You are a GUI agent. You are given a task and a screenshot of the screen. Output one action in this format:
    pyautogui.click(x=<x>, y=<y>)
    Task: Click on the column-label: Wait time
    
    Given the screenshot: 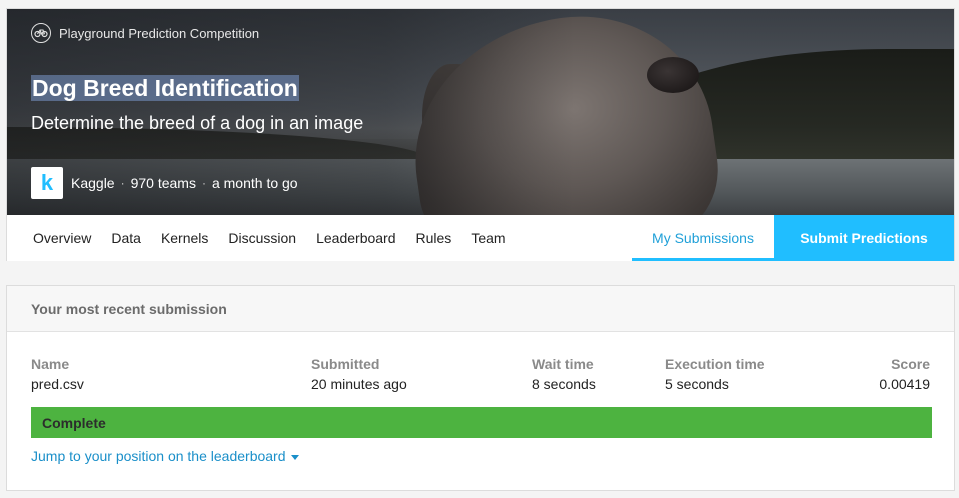 What is the action you would take?
    pyautogui.click(x=563, y=364)
    